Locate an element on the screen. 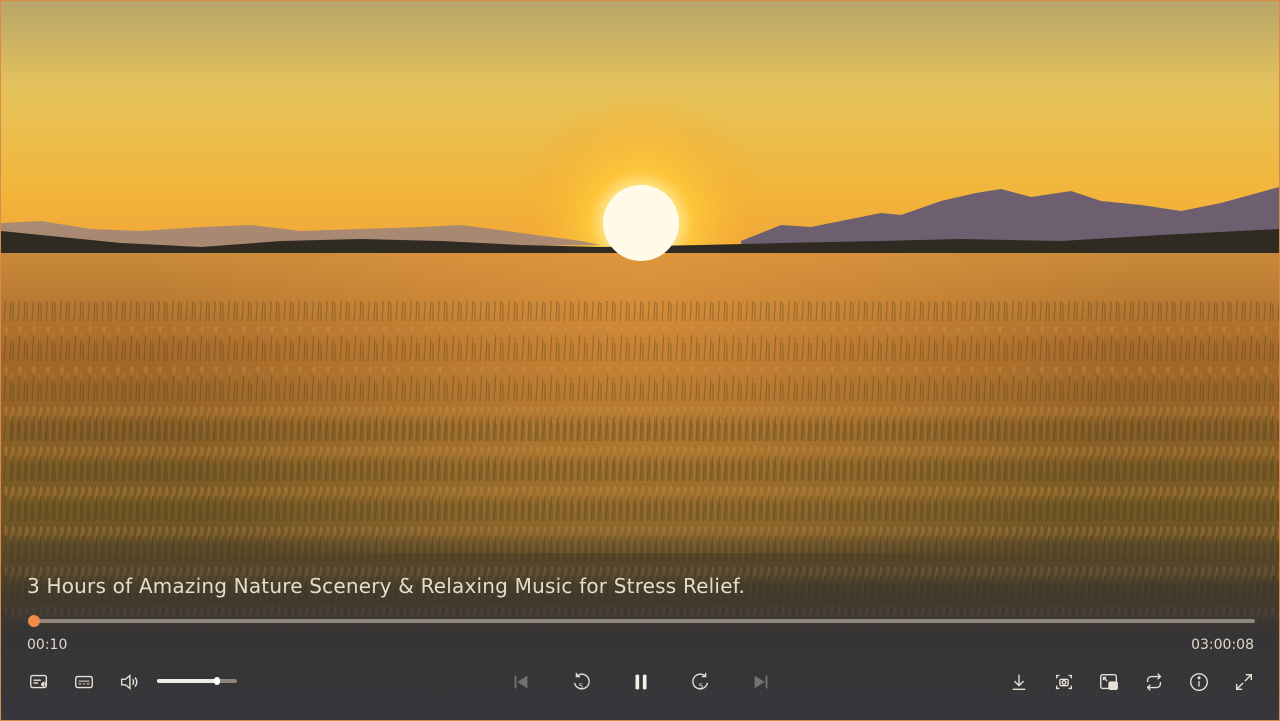 The width and height of the screenshot is (1280, 721). subtitles-button is located at coordinates (84, 682).